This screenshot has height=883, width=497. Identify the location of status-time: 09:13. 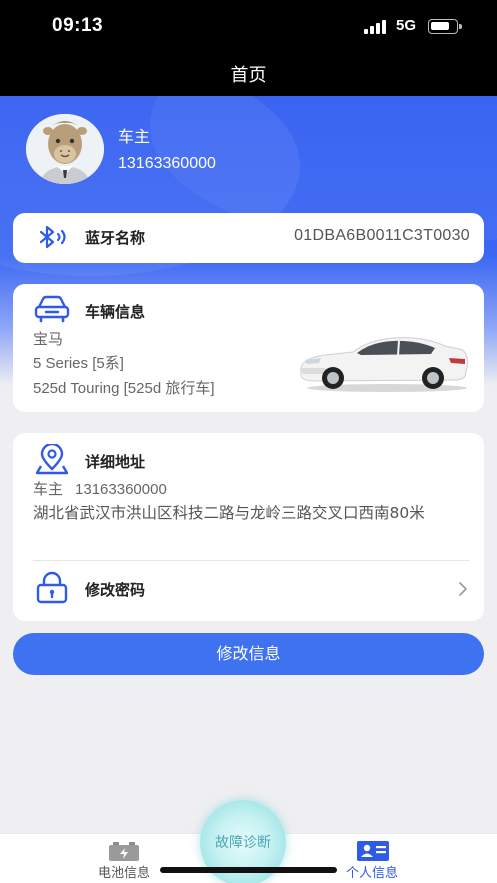
(78, 25).